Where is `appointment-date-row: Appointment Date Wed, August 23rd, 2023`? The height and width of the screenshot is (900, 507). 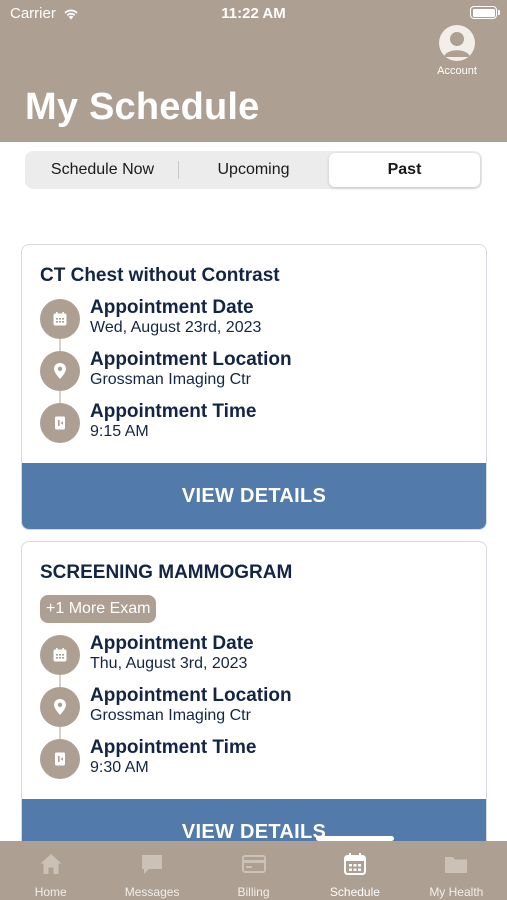
appointment-date-row: Appointment Date Wed, August 23rd, 2023 is located at coordinates (255, 324).